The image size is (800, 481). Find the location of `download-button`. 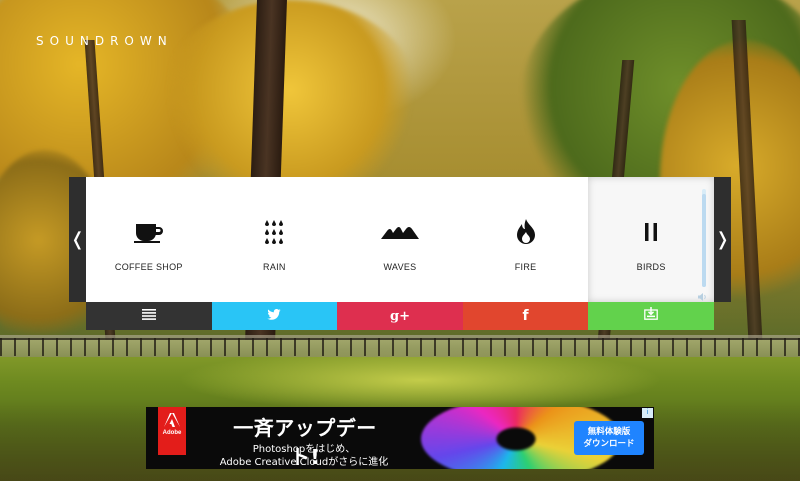

download-button is located at coordinates (651, 316).